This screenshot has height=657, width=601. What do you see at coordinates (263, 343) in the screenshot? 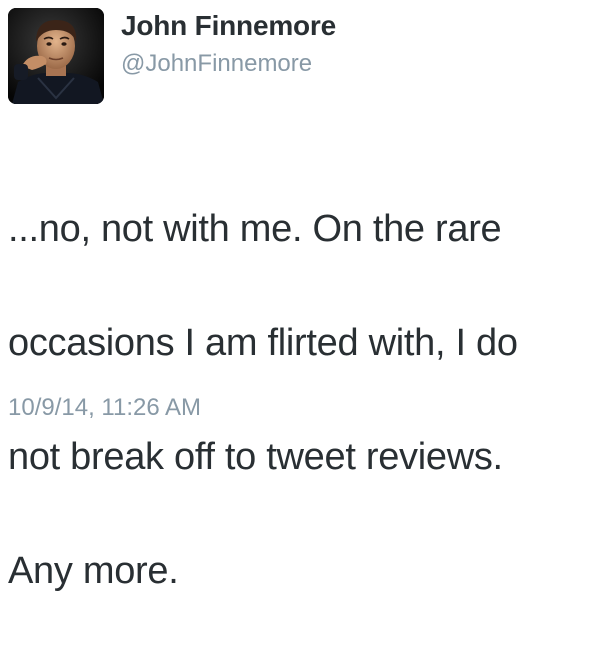
I see `tweet-text-line: occasions I am flirted with, I do` at bounding box center [263, 343].